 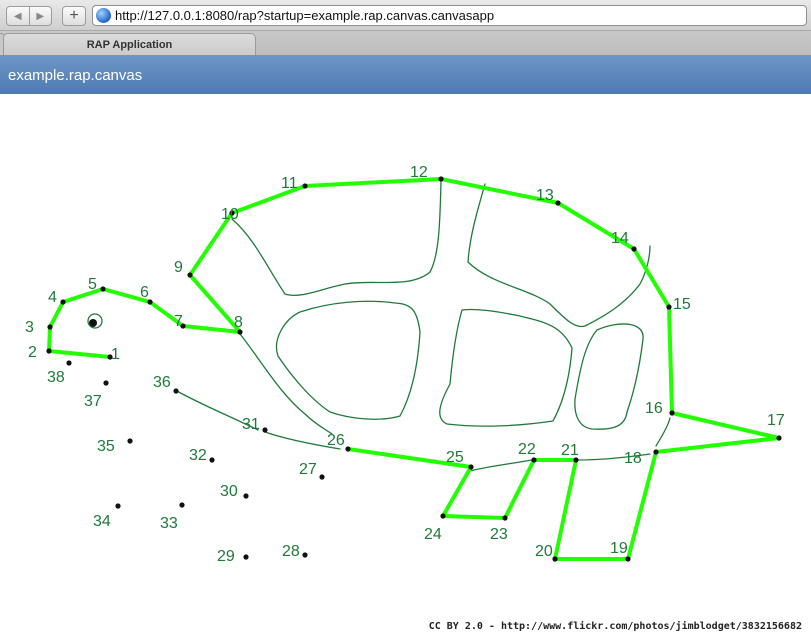 What do you see at coordinates (499, 534) in the screenshot?
I see `dot-number: 23` at bounding box center [499, 534].